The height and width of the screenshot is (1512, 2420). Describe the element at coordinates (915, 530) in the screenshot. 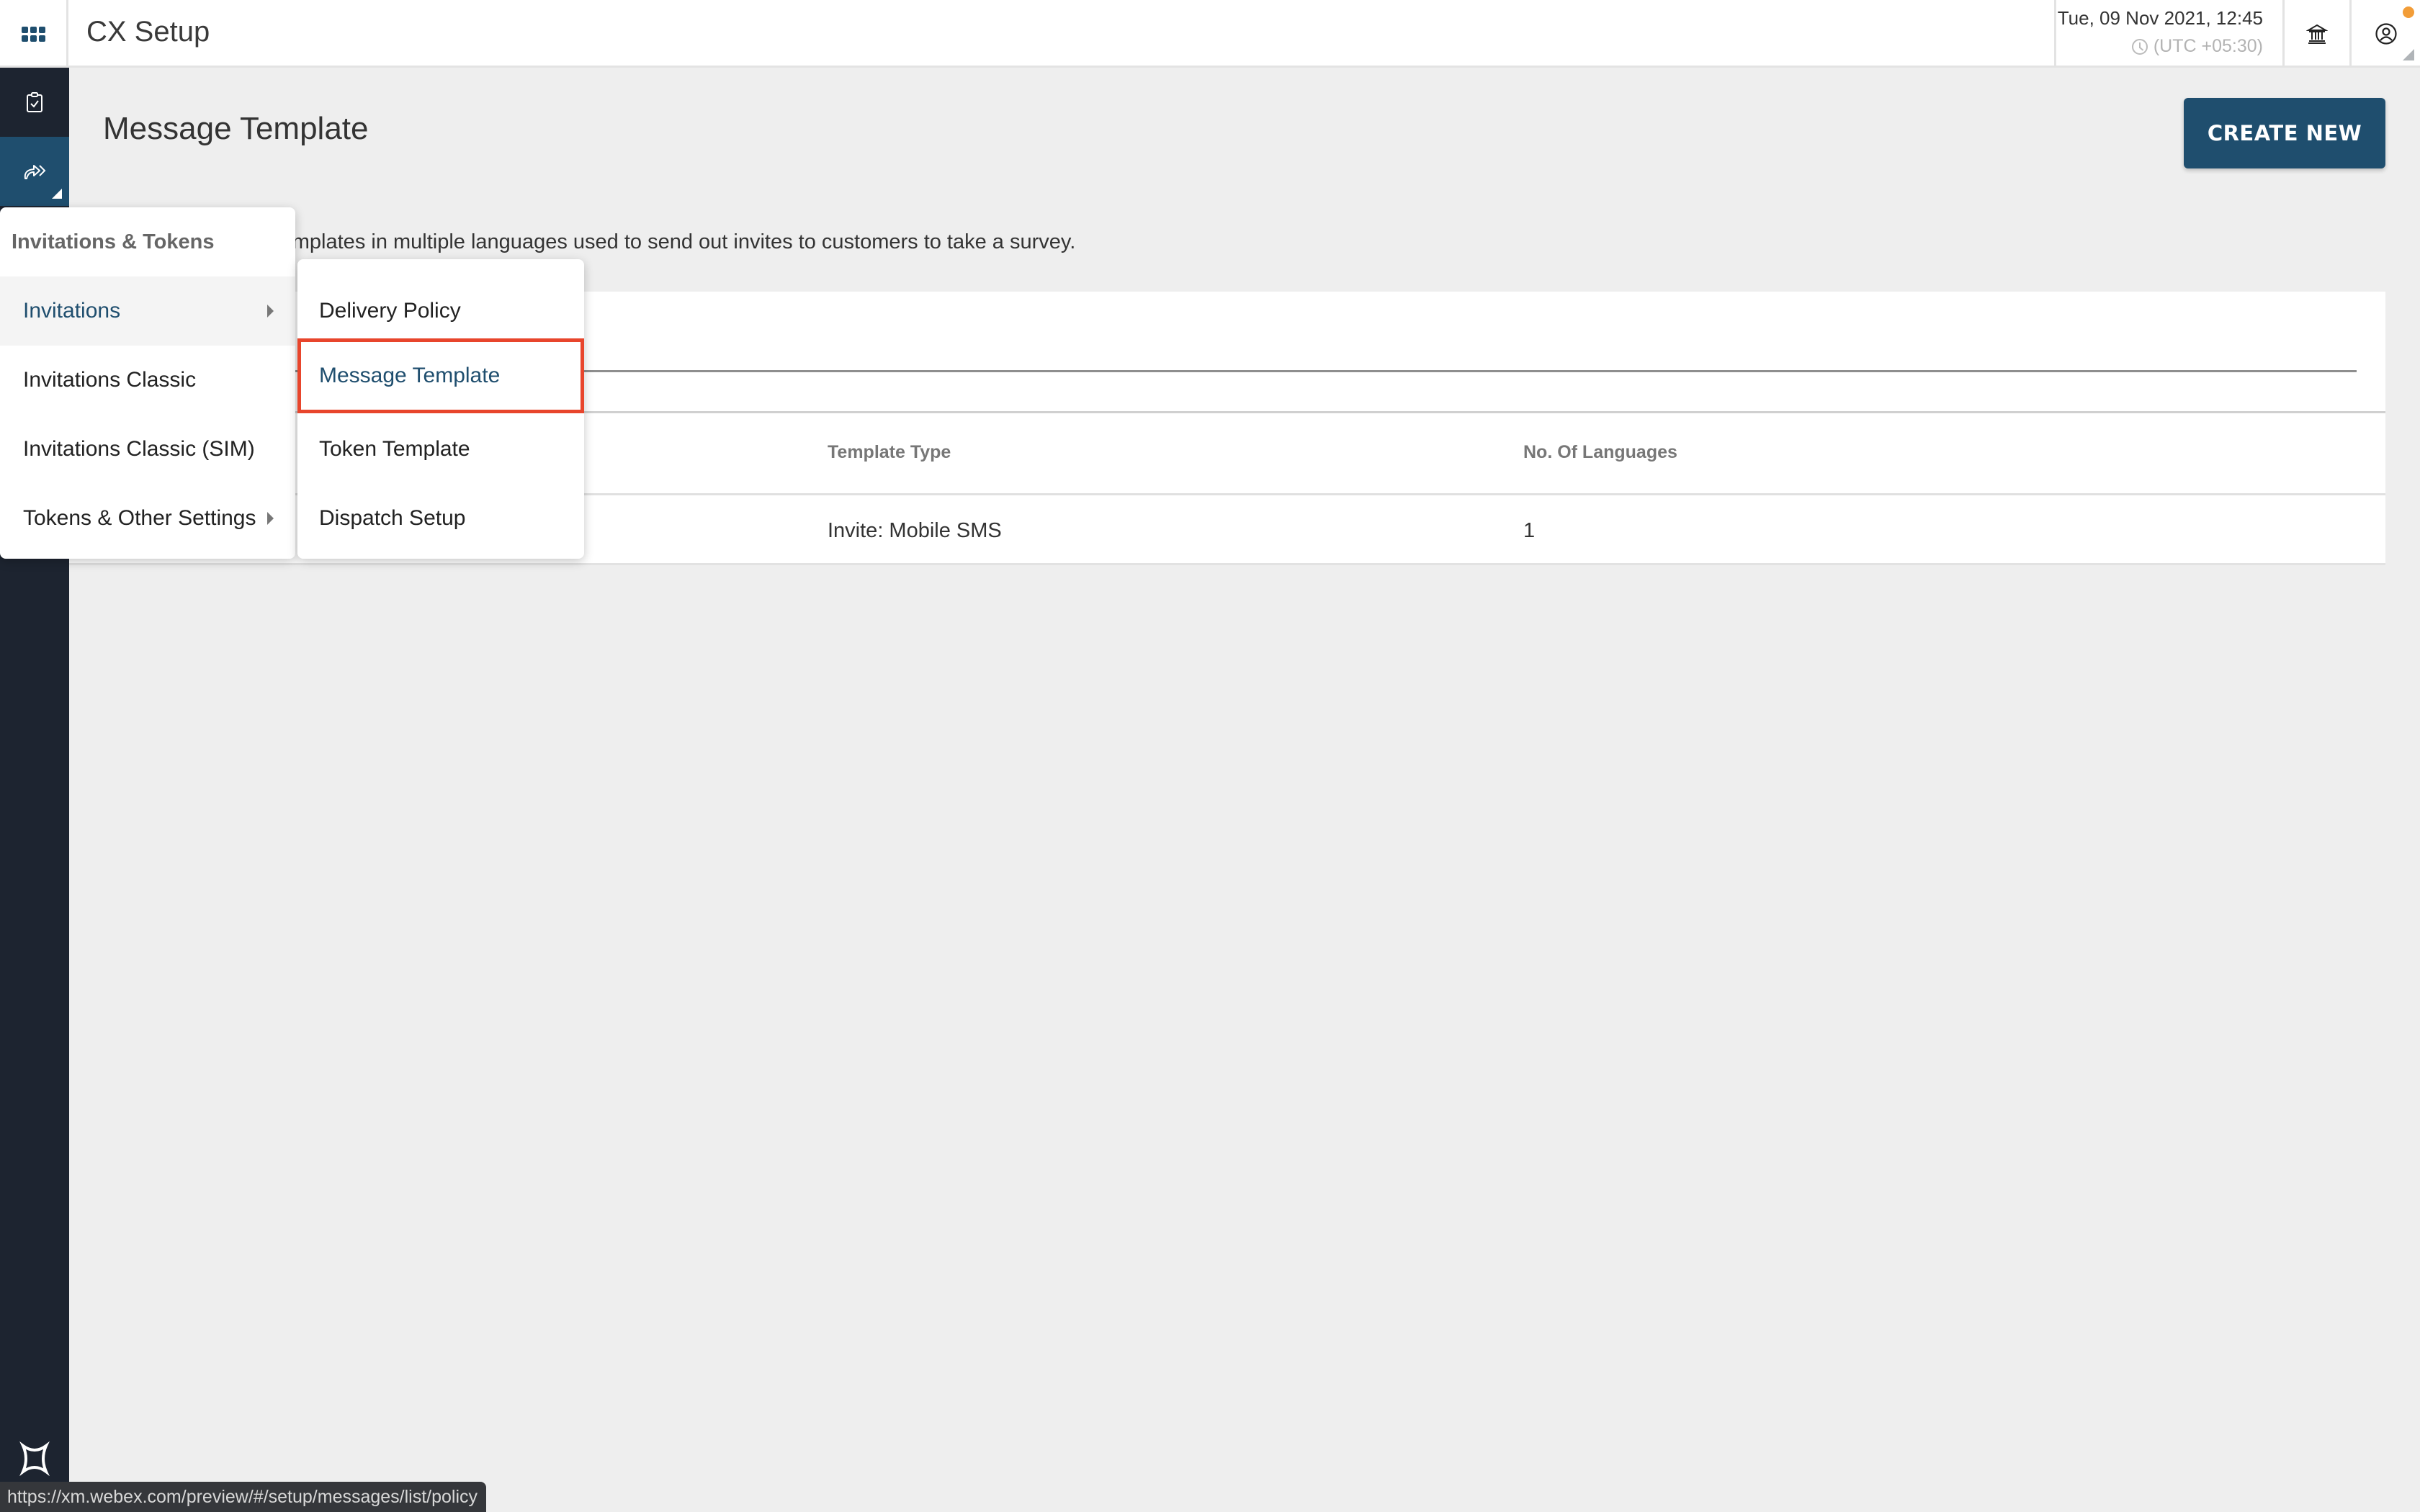

I see `cell-template-type: Invite: Mobile SMS` at that location.